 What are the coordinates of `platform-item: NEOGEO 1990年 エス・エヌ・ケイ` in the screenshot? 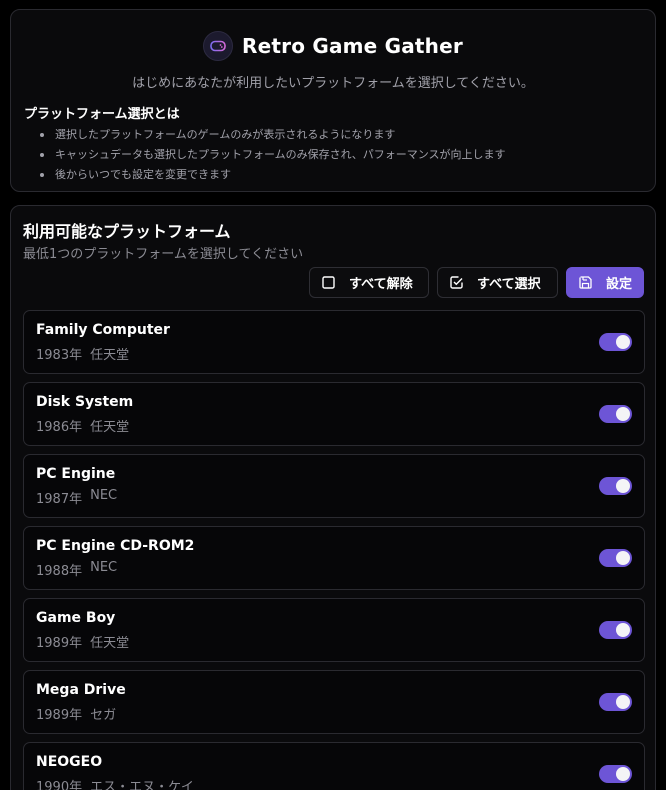 It's located at (334, 766).